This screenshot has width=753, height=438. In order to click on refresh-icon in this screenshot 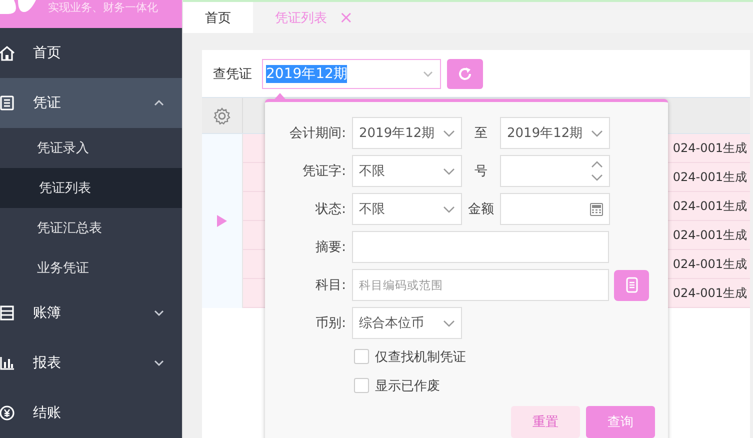, I will do `click(465, 74)`.